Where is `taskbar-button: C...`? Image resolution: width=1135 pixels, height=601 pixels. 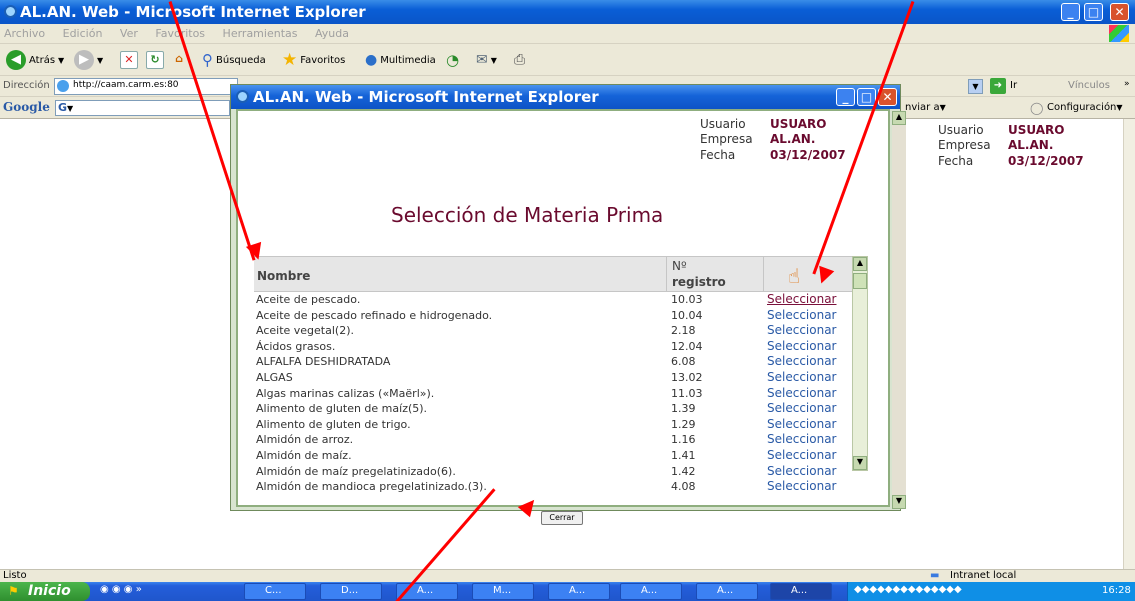
taskbar-button: C... is located at coordinates (275, 591).